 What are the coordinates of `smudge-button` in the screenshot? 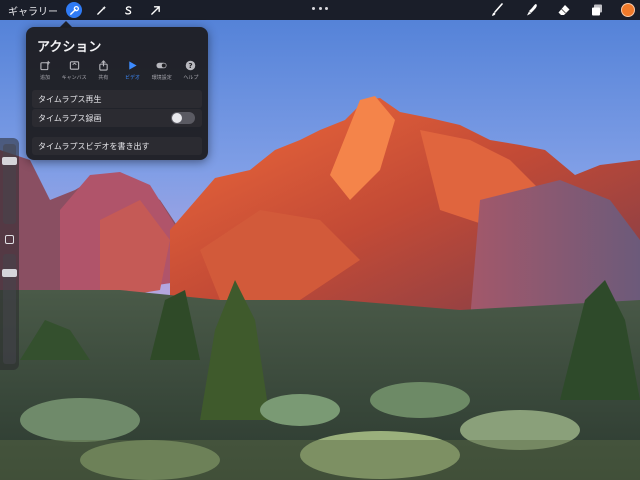 It's located at (532, 10).